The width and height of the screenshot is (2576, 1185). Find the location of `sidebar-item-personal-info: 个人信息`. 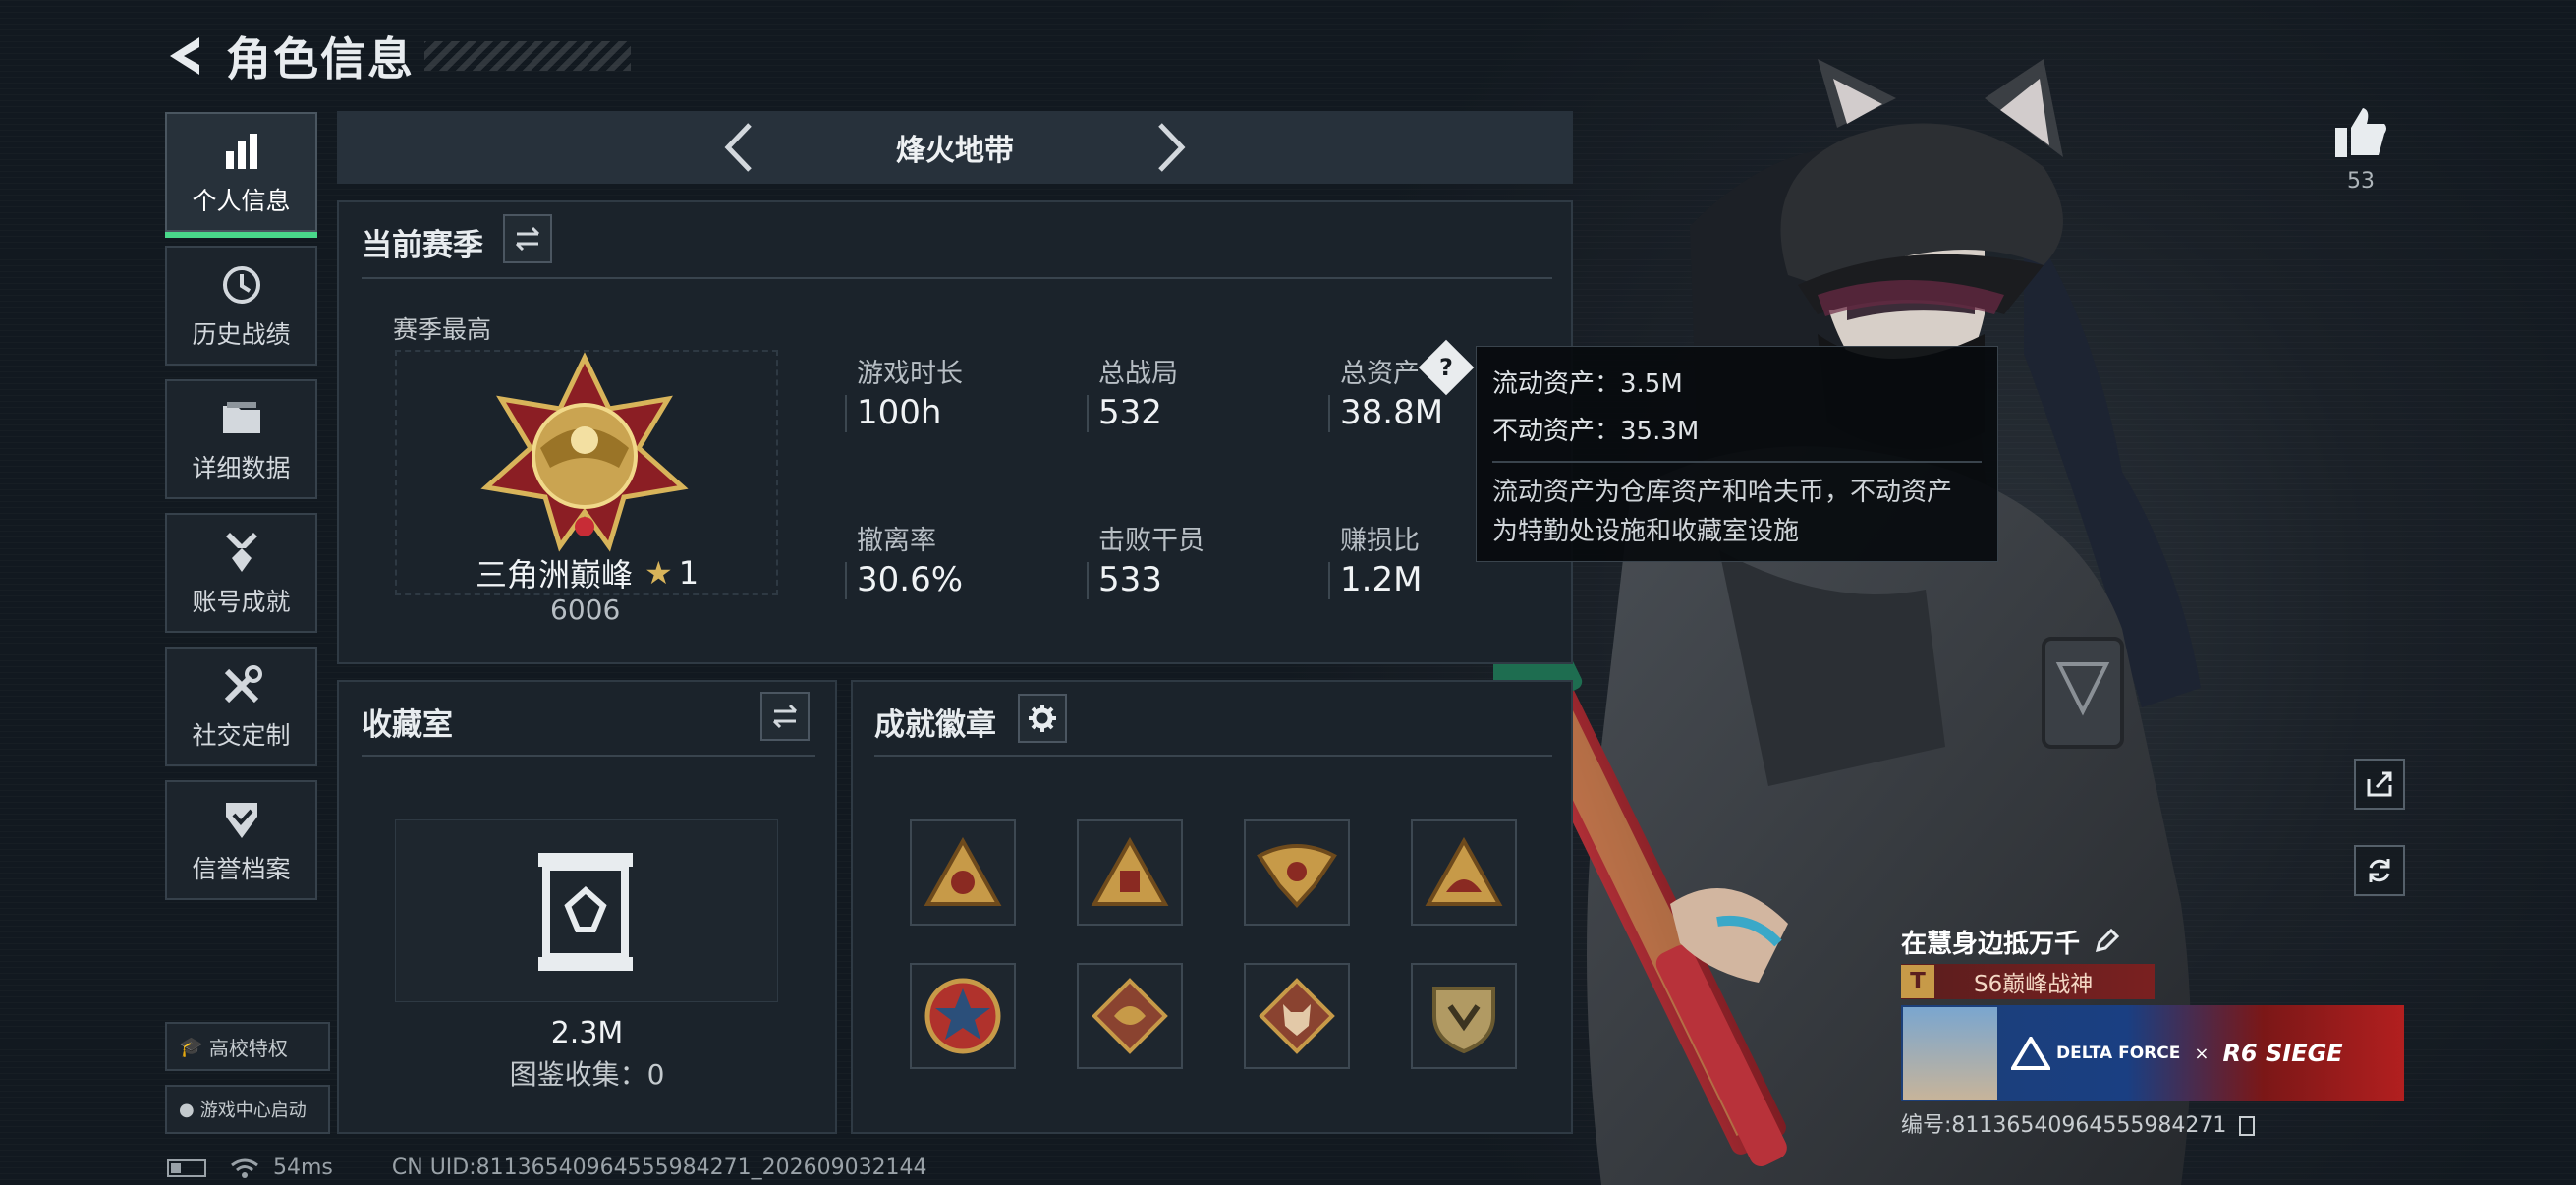

sidebar-item-personal-info: 个人信息 is located at coordinates (241, 175).